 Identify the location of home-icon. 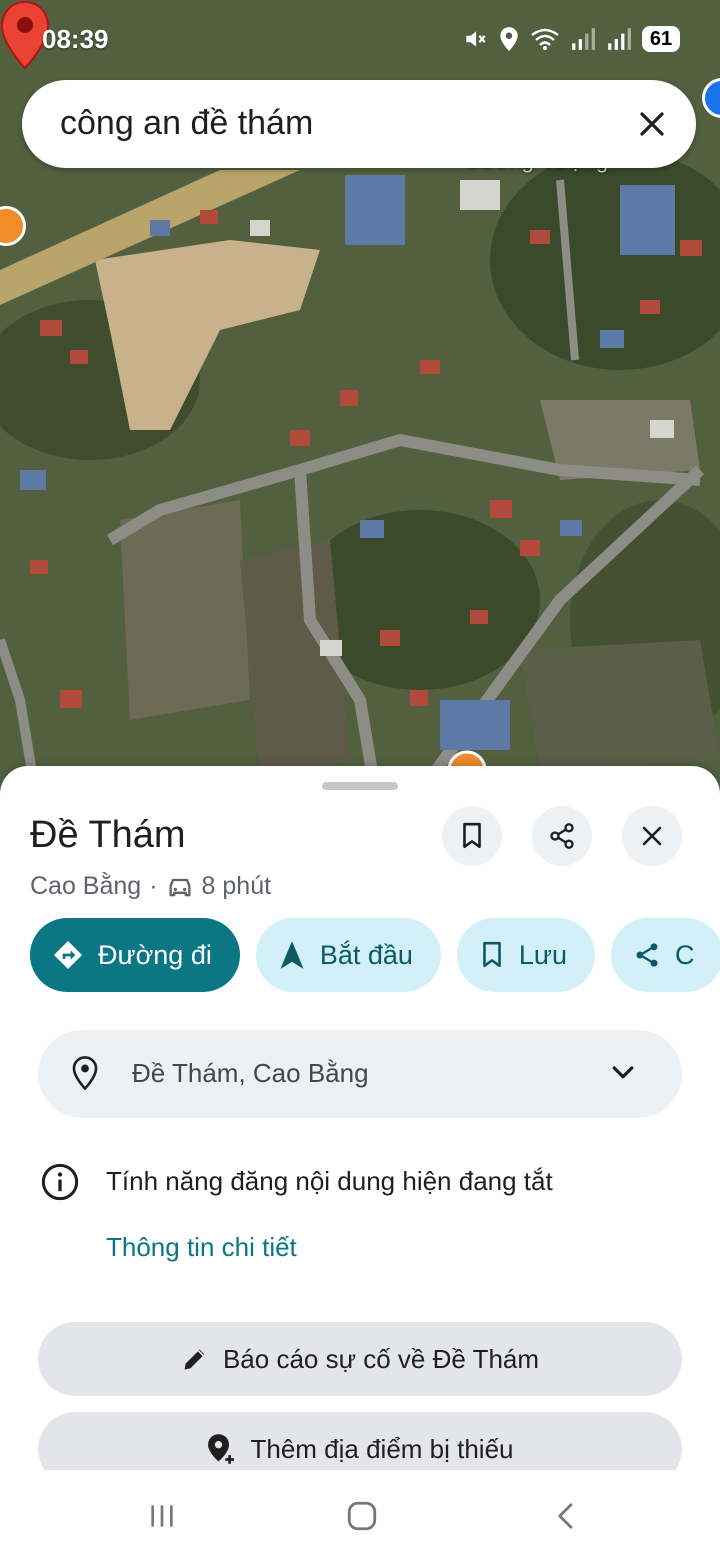
(362, 1516).